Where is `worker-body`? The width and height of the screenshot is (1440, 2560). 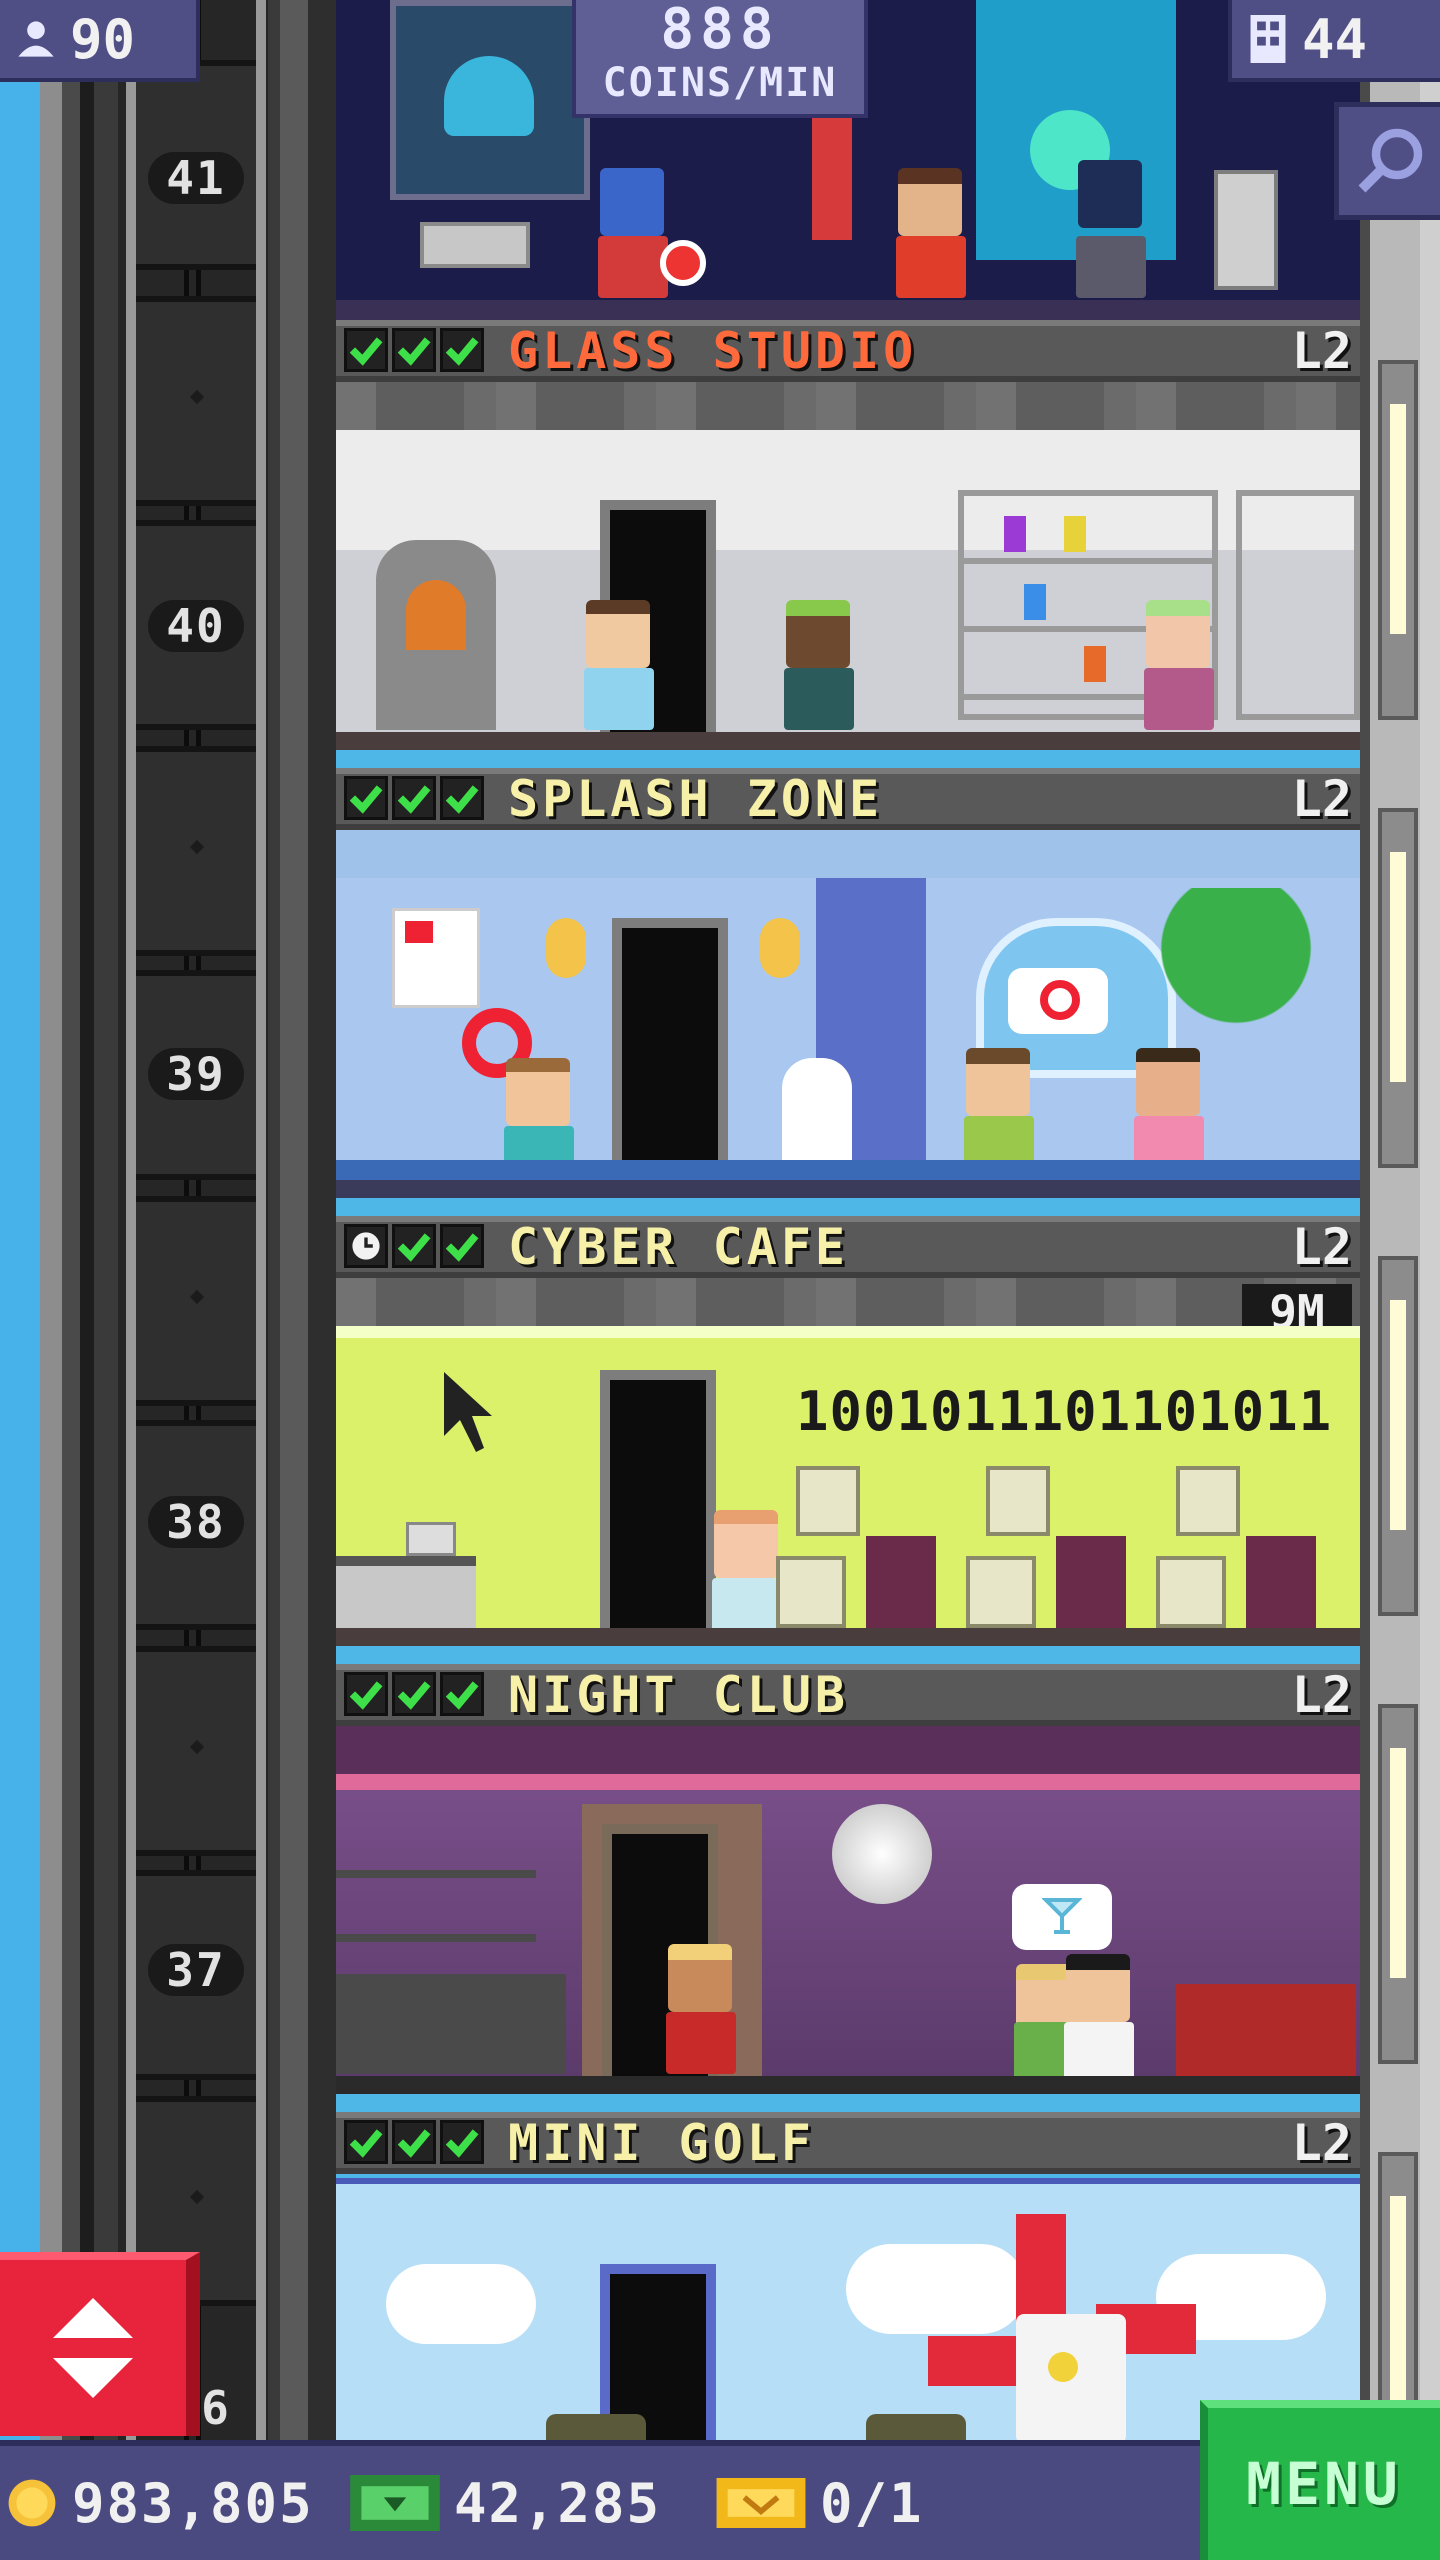 worker-body is located at coordinates (1179, 699).